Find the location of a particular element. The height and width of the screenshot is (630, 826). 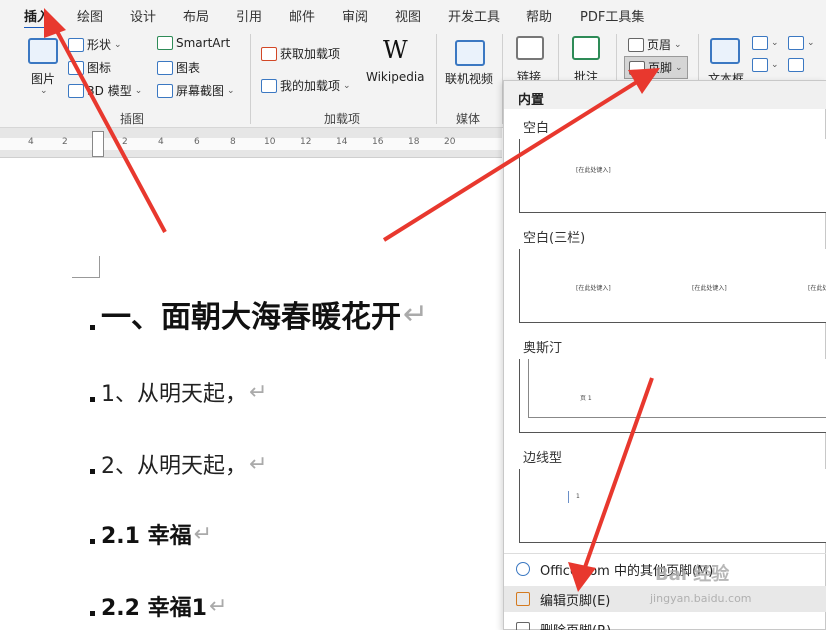

tab-draw: 绘图 is located at coordinates (90, 15).